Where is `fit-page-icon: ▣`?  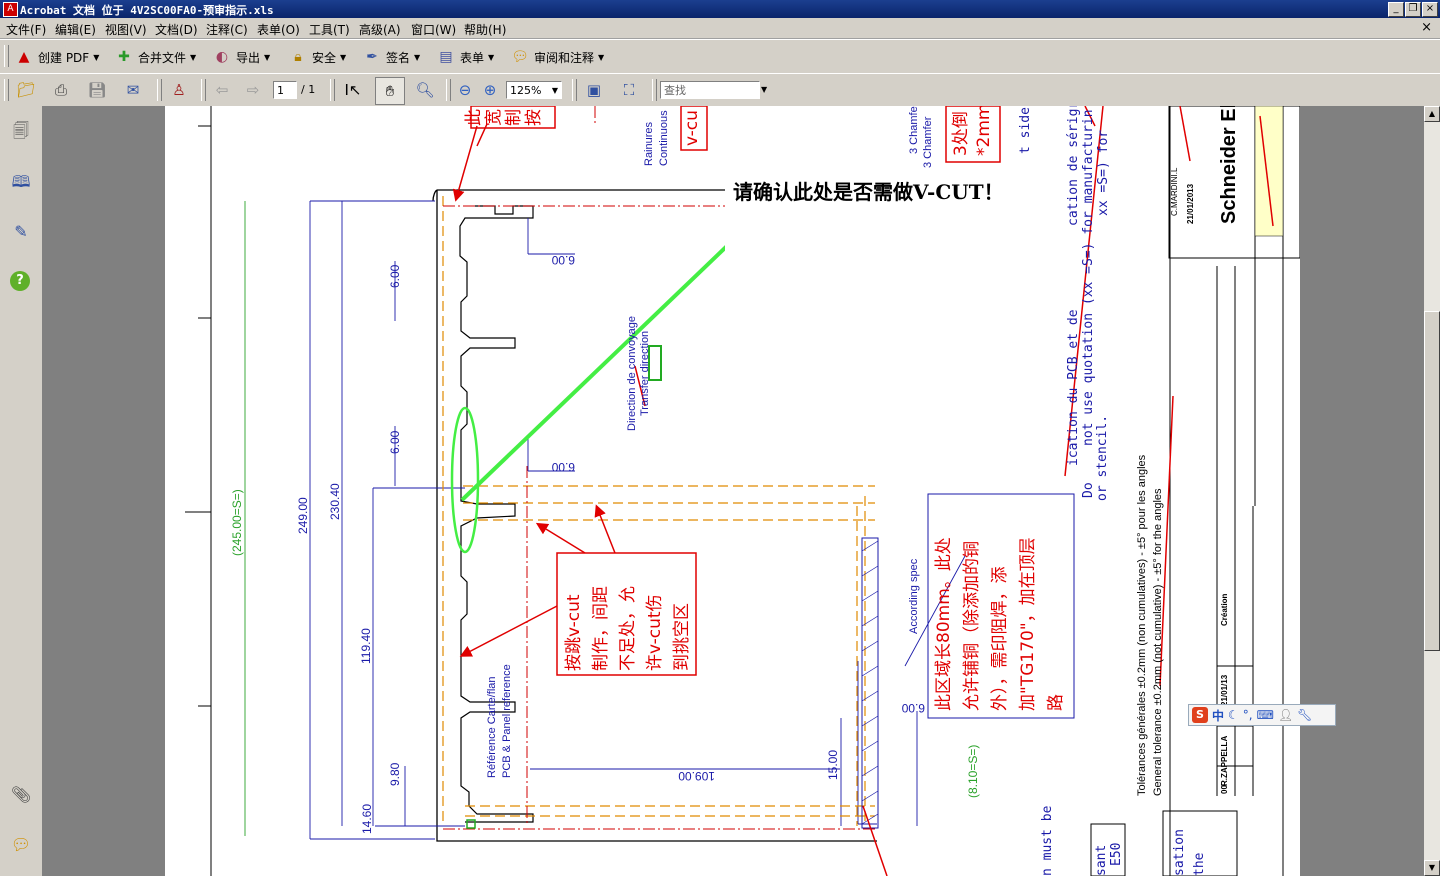 fit-page-icon: ▣ is located at coordinates (594, 90).